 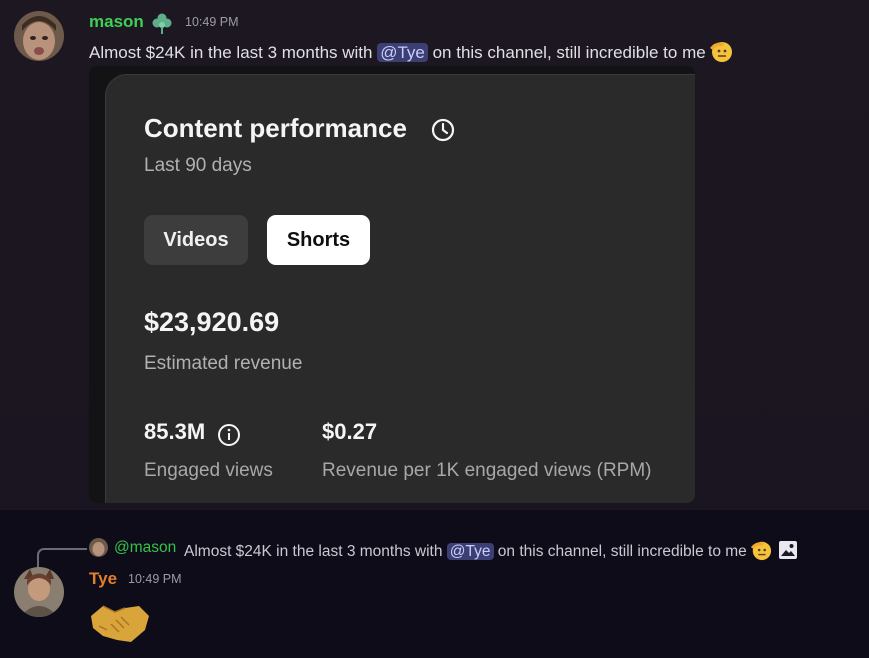 What do you see at coordinates (175, 431) in the screenshot?
I see `engaged-views-value: 85.3M` at bounding box center [175, 431].